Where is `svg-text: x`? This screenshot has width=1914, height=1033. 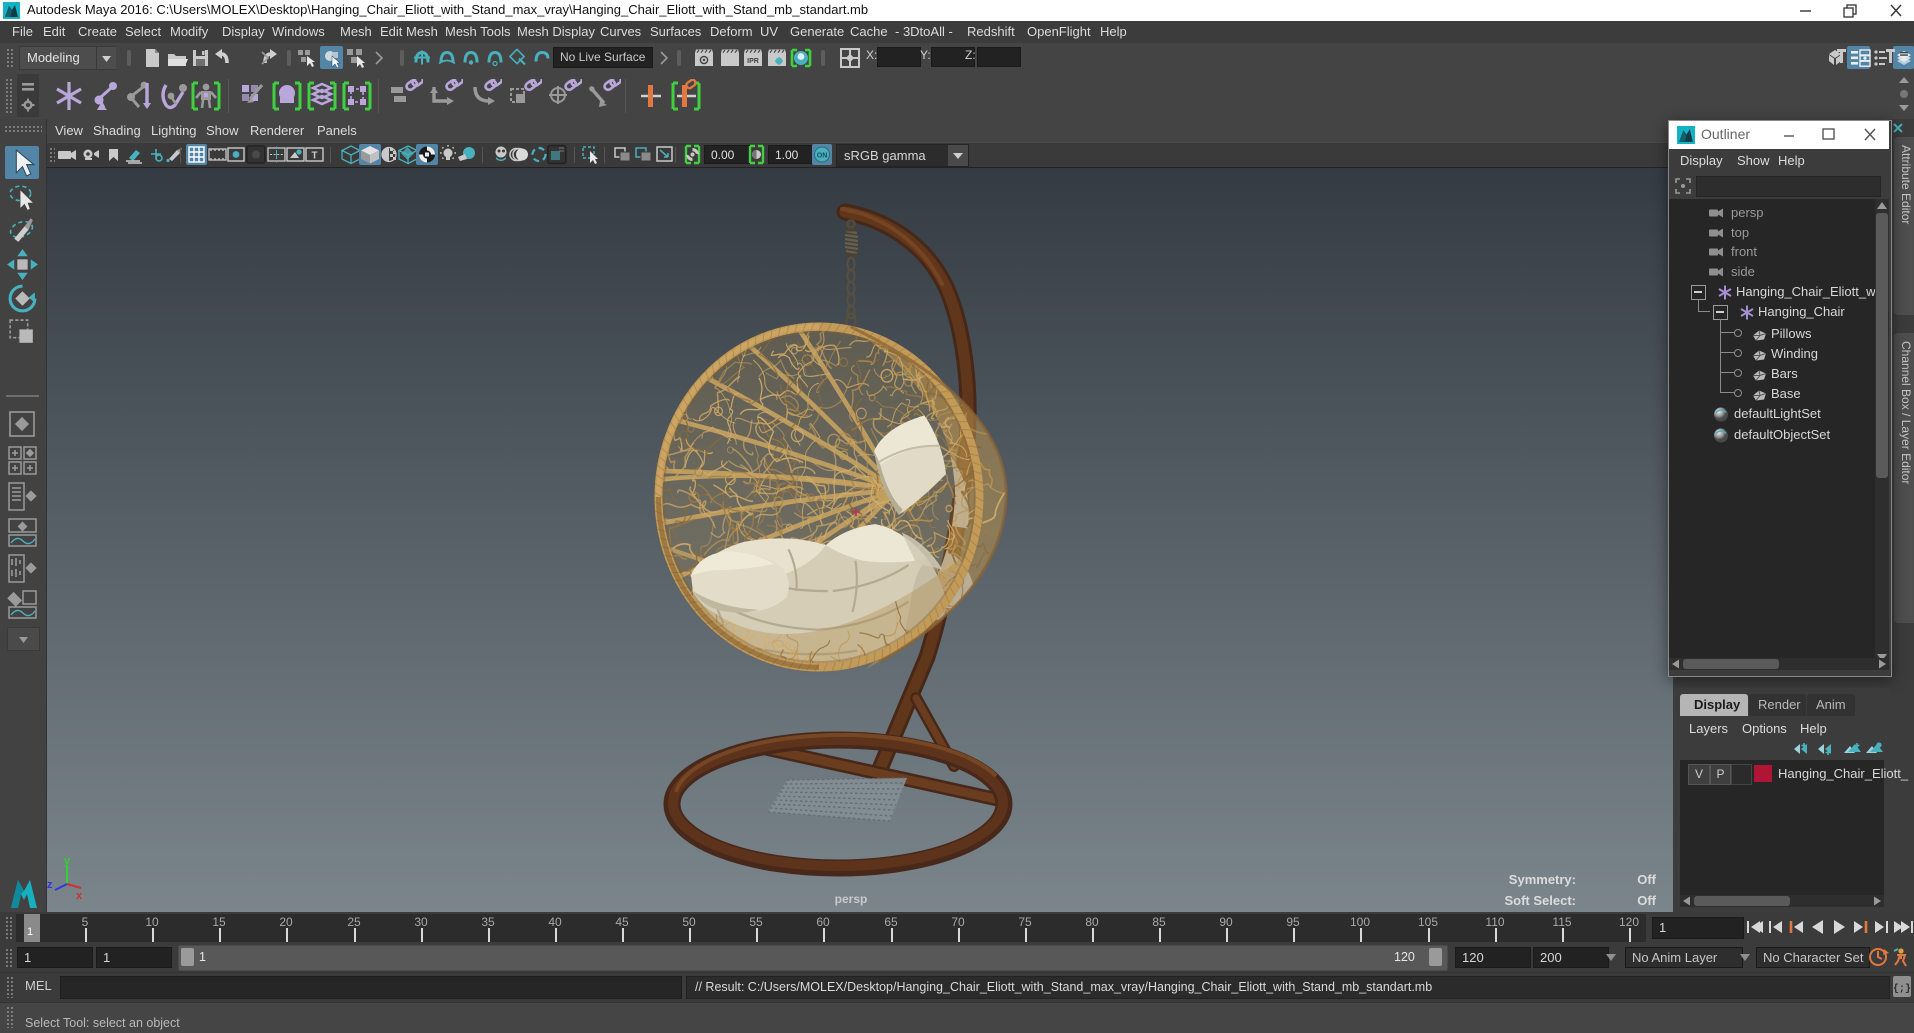
svg-text: x is located at coordinates (79, 896).